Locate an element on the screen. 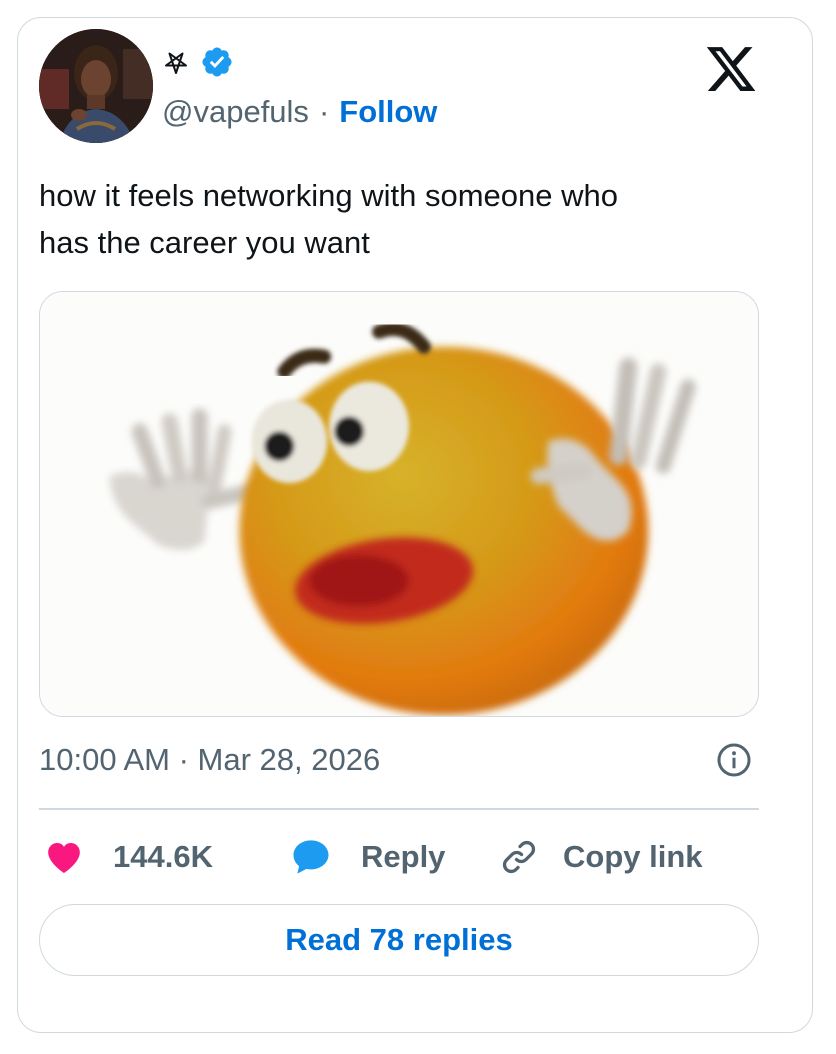 The image size is (836, 1054). speech-bubble-icon is located at coordinates (311, 857).